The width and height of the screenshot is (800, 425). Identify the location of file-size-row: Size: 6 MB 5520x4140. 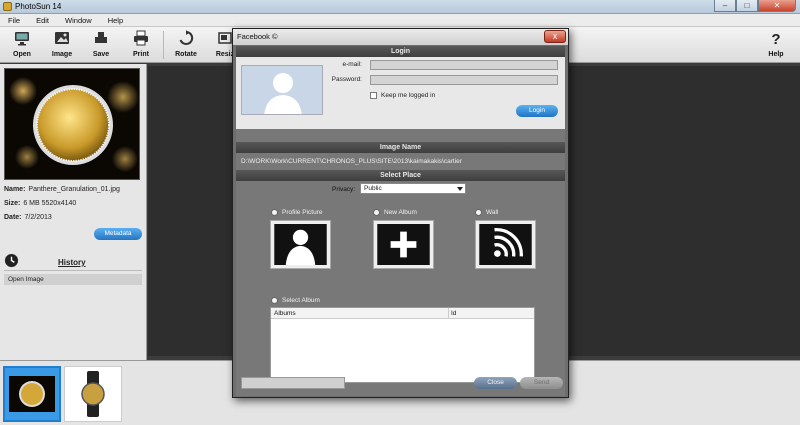
(40, 203).